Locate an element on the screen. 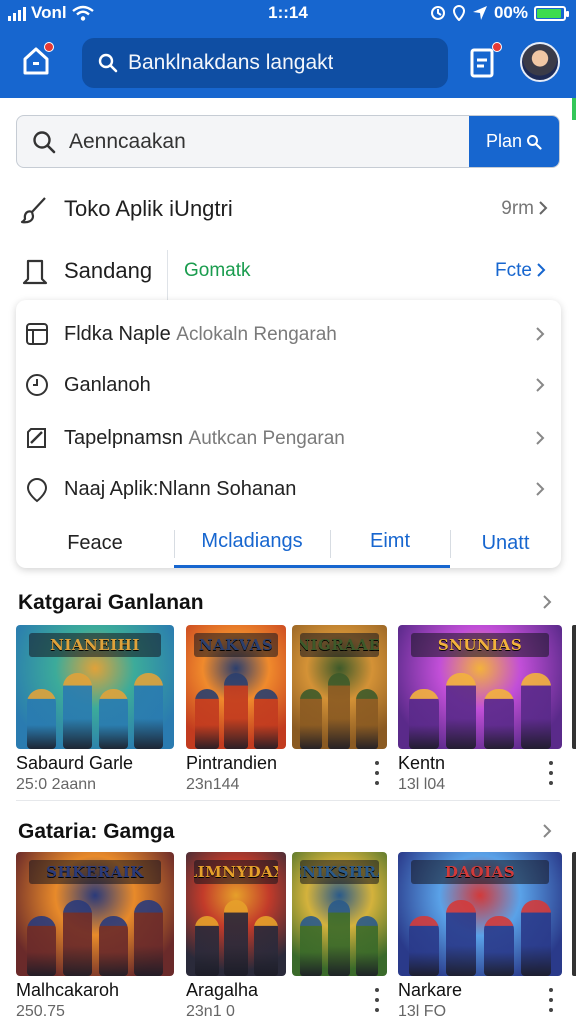  dropdown-item: Tapelpnamsn Autkcan Pengaran is located at coordinates (288, 438).